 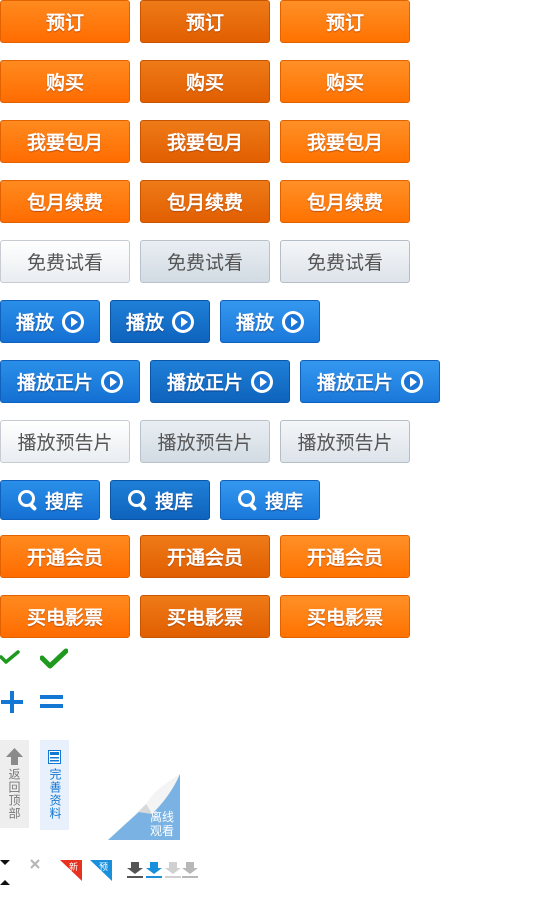 What do you see at coordinates (10, 657) in the screenshot?
I see `check-small-icon` at bounding box center [10, 657].